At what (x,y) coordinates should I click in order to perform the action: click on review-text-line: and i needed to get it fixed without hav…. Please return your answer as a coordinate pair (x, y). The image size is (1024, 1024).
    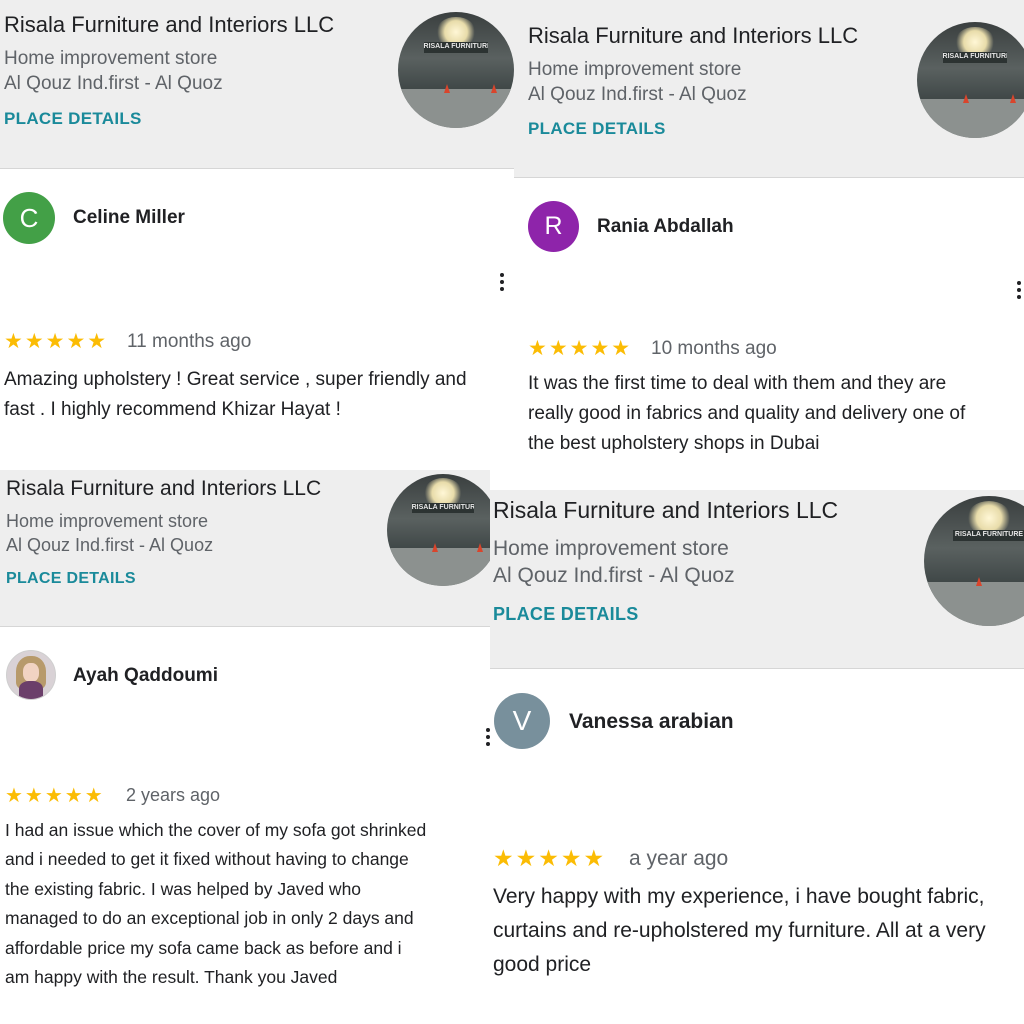
    Looking at the image, I should click on (207, 859).